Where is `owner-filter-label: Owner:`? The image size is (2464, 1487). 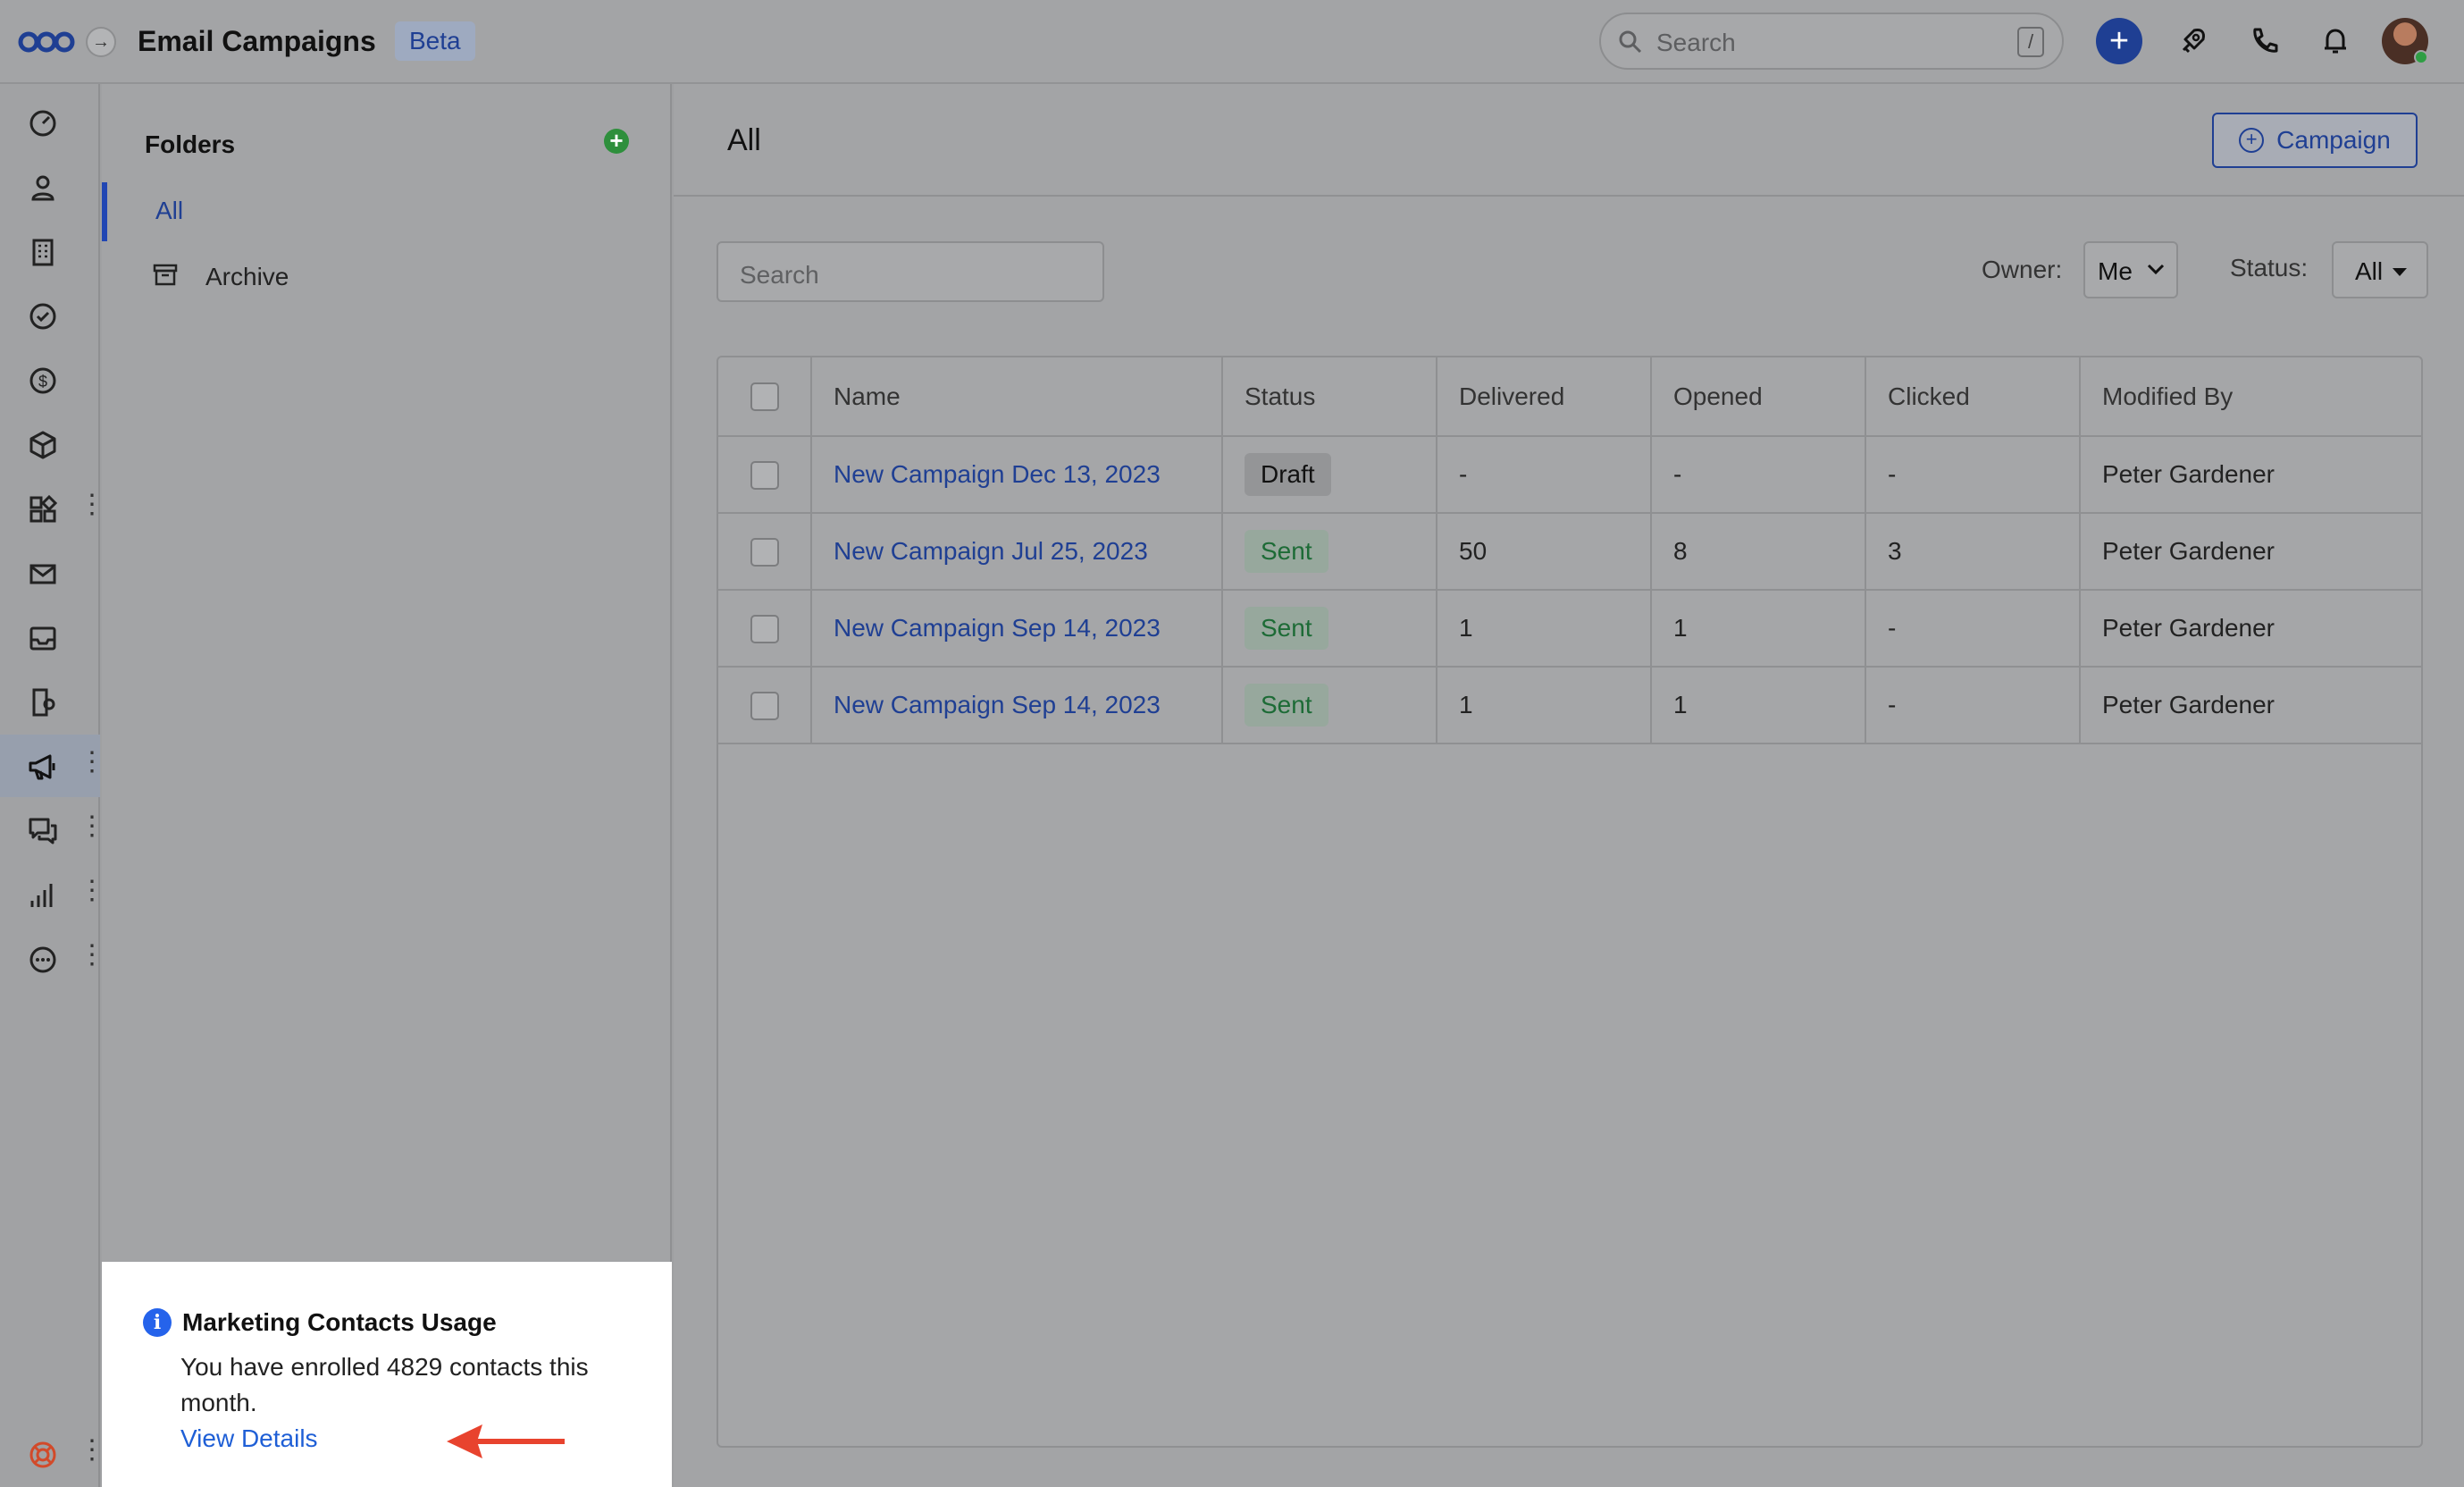
owner-filter-label: Owner: is located at coordinates (2023, 270).